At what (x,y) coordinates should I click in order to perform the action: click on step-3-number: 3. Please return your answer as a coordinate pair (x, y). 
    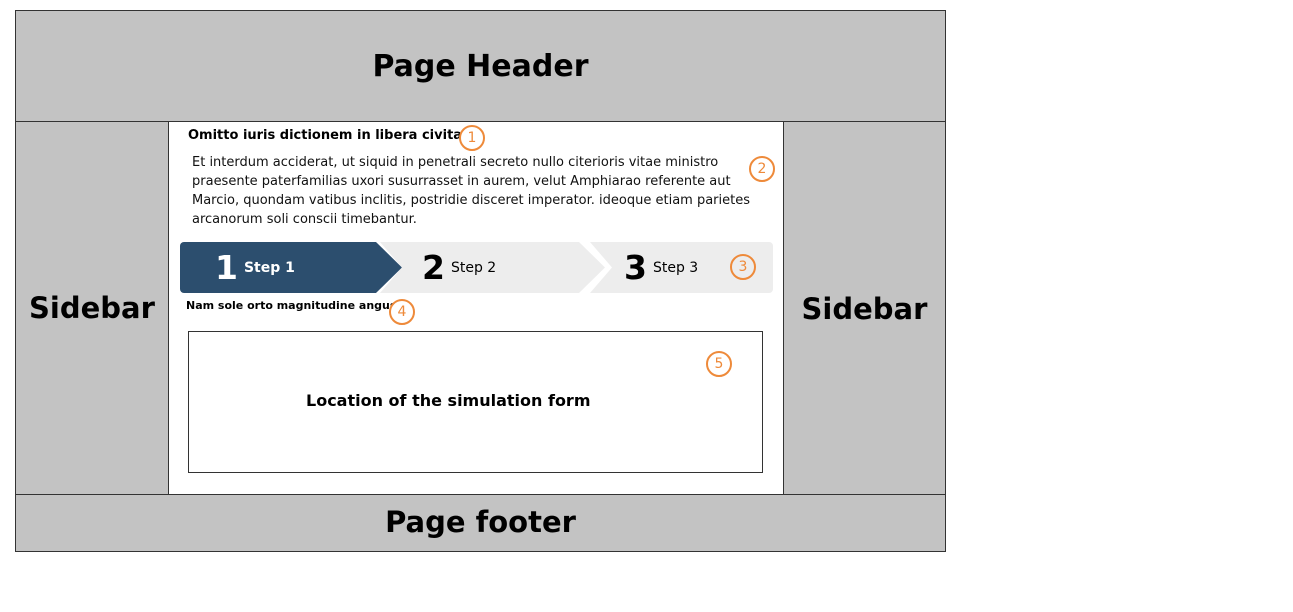
    Looking at the image, I should click on (635, 267).